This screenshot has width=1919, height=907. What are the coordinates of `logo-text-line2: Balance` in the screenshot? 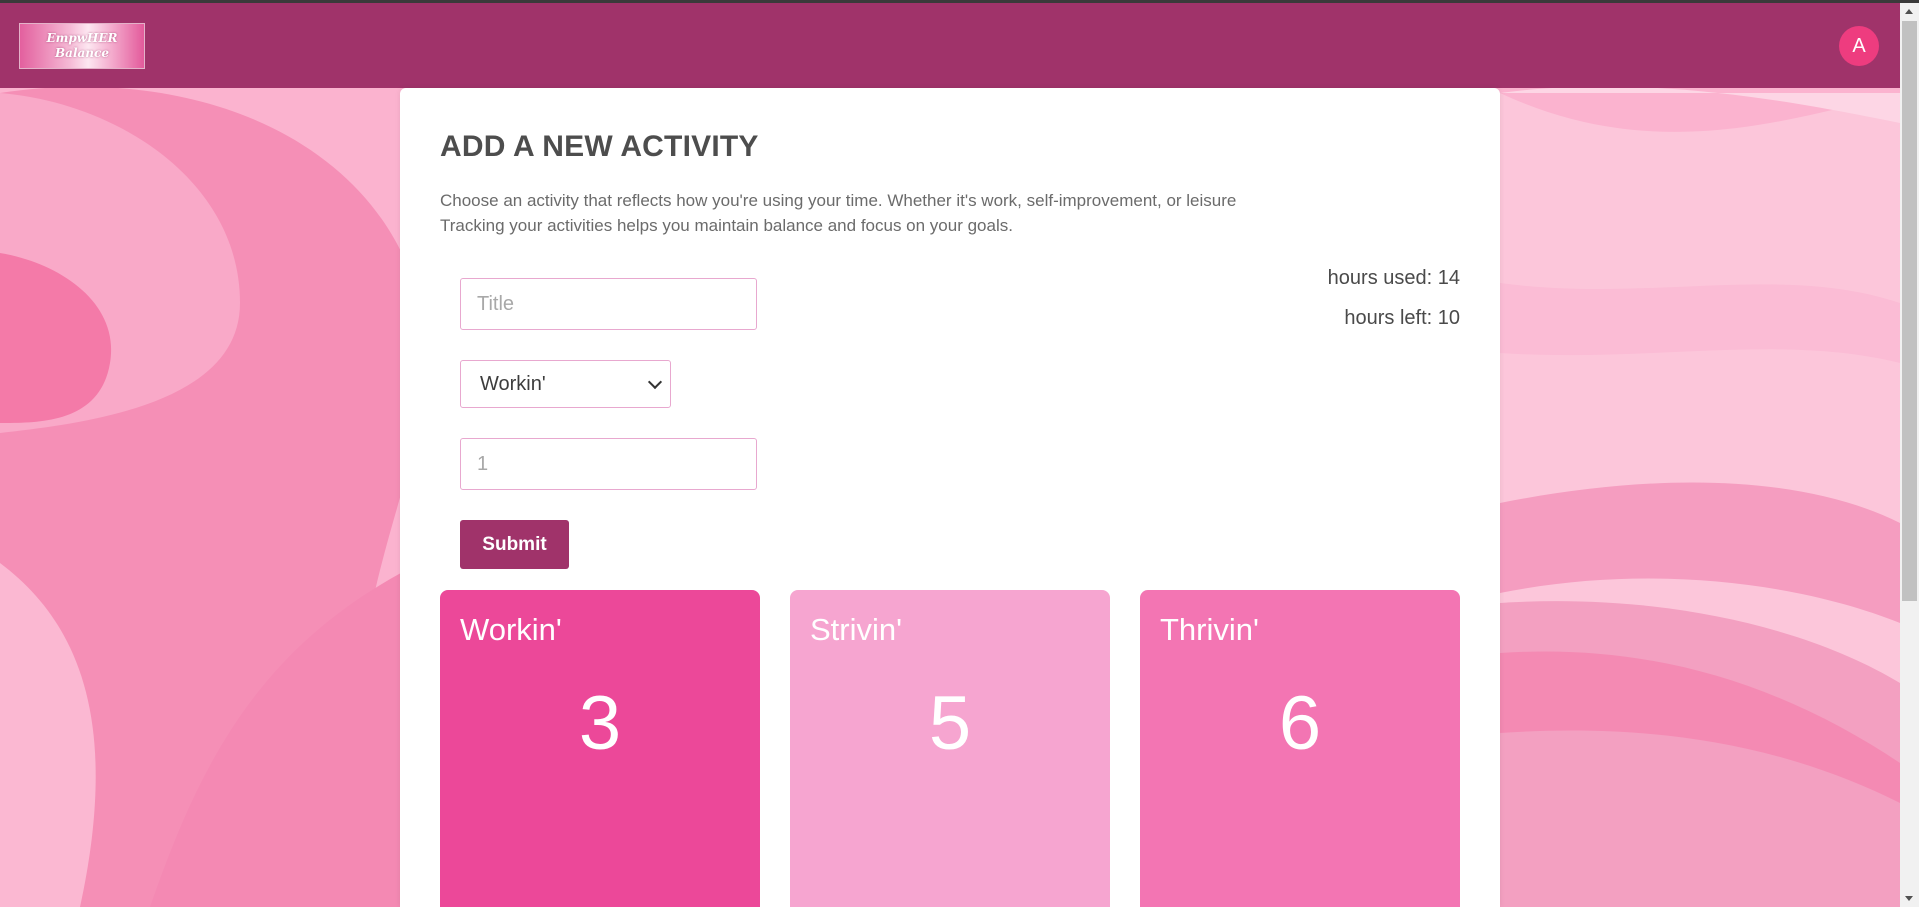 It's located at (82, 53).